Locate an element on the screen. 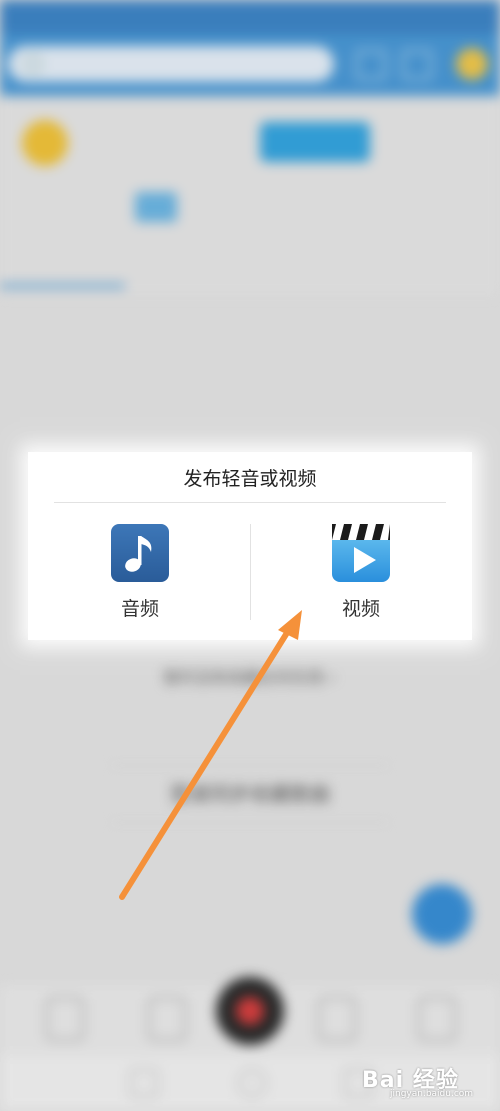 Image resolution: width=500 pixels, height=1111 pixels. watermark-url: jingyan.baidu.com is located at coordinates (432, 1094).